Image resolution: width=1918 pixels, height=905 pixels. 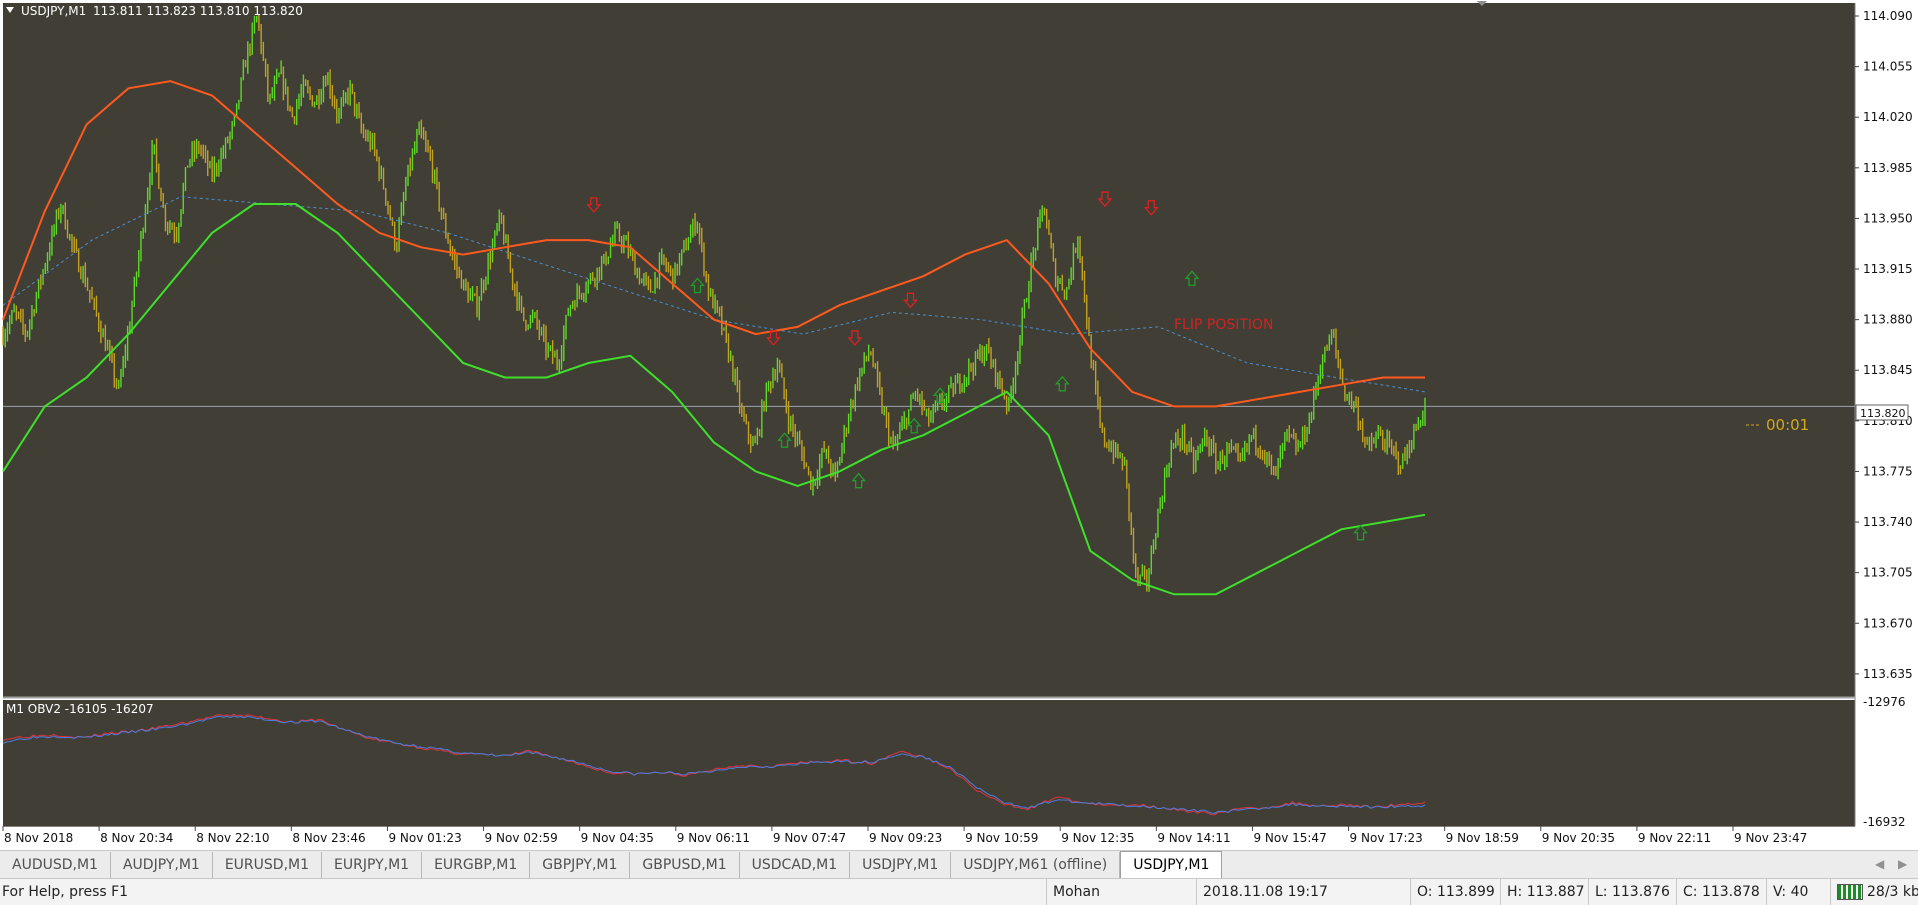 What do you see at coordinates (1879, 864) in the screenshot?
I see `tab-scroll-left-icon: ◀` at bounding box center [1879, 864].